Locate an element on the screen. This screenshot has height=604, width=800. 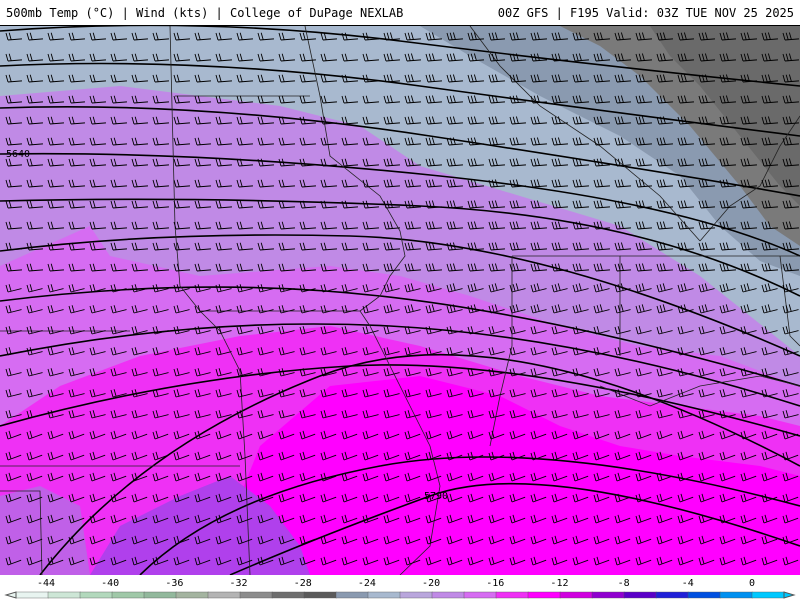
temperature-colorbar: -44 -40 -36 -32 -28 -24 -20 -16 -12 -8 -4 0 is located at coordinates (400, 587).